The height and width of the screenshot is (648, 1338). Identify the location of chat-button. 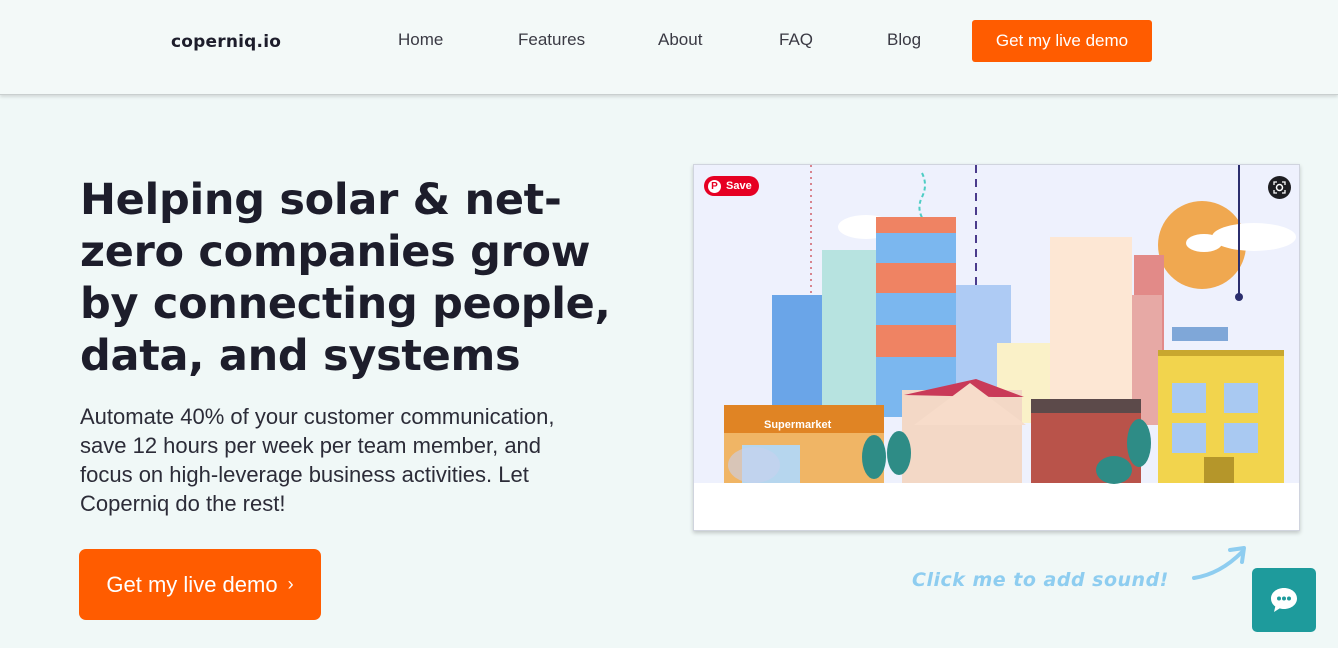
(1284, 600).